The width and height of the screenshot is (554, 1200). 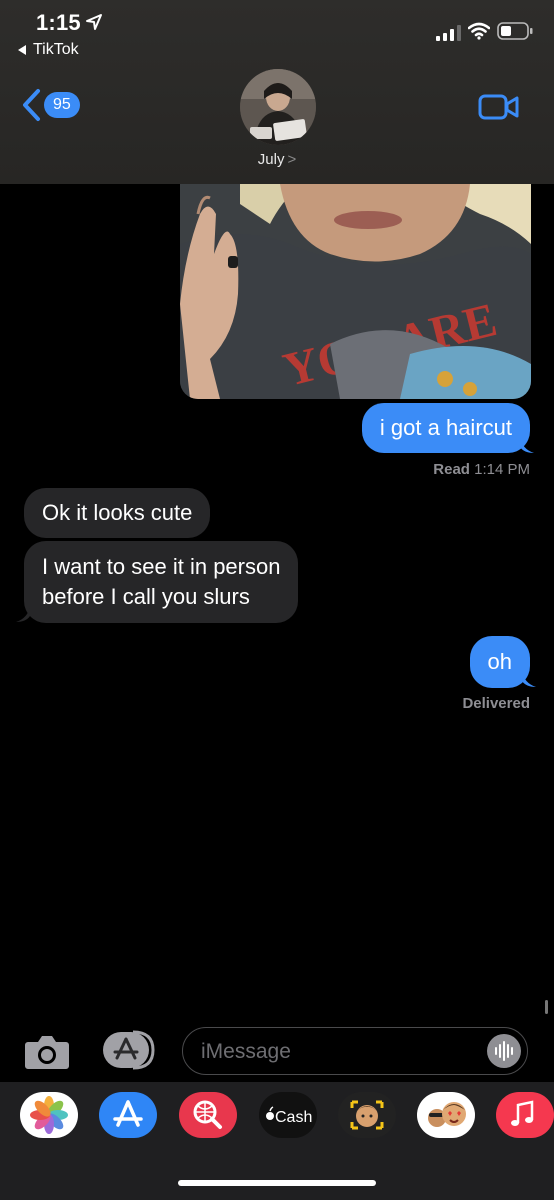 I want to click on back-to-app-link: TikTok, so click(x=48, y=50).